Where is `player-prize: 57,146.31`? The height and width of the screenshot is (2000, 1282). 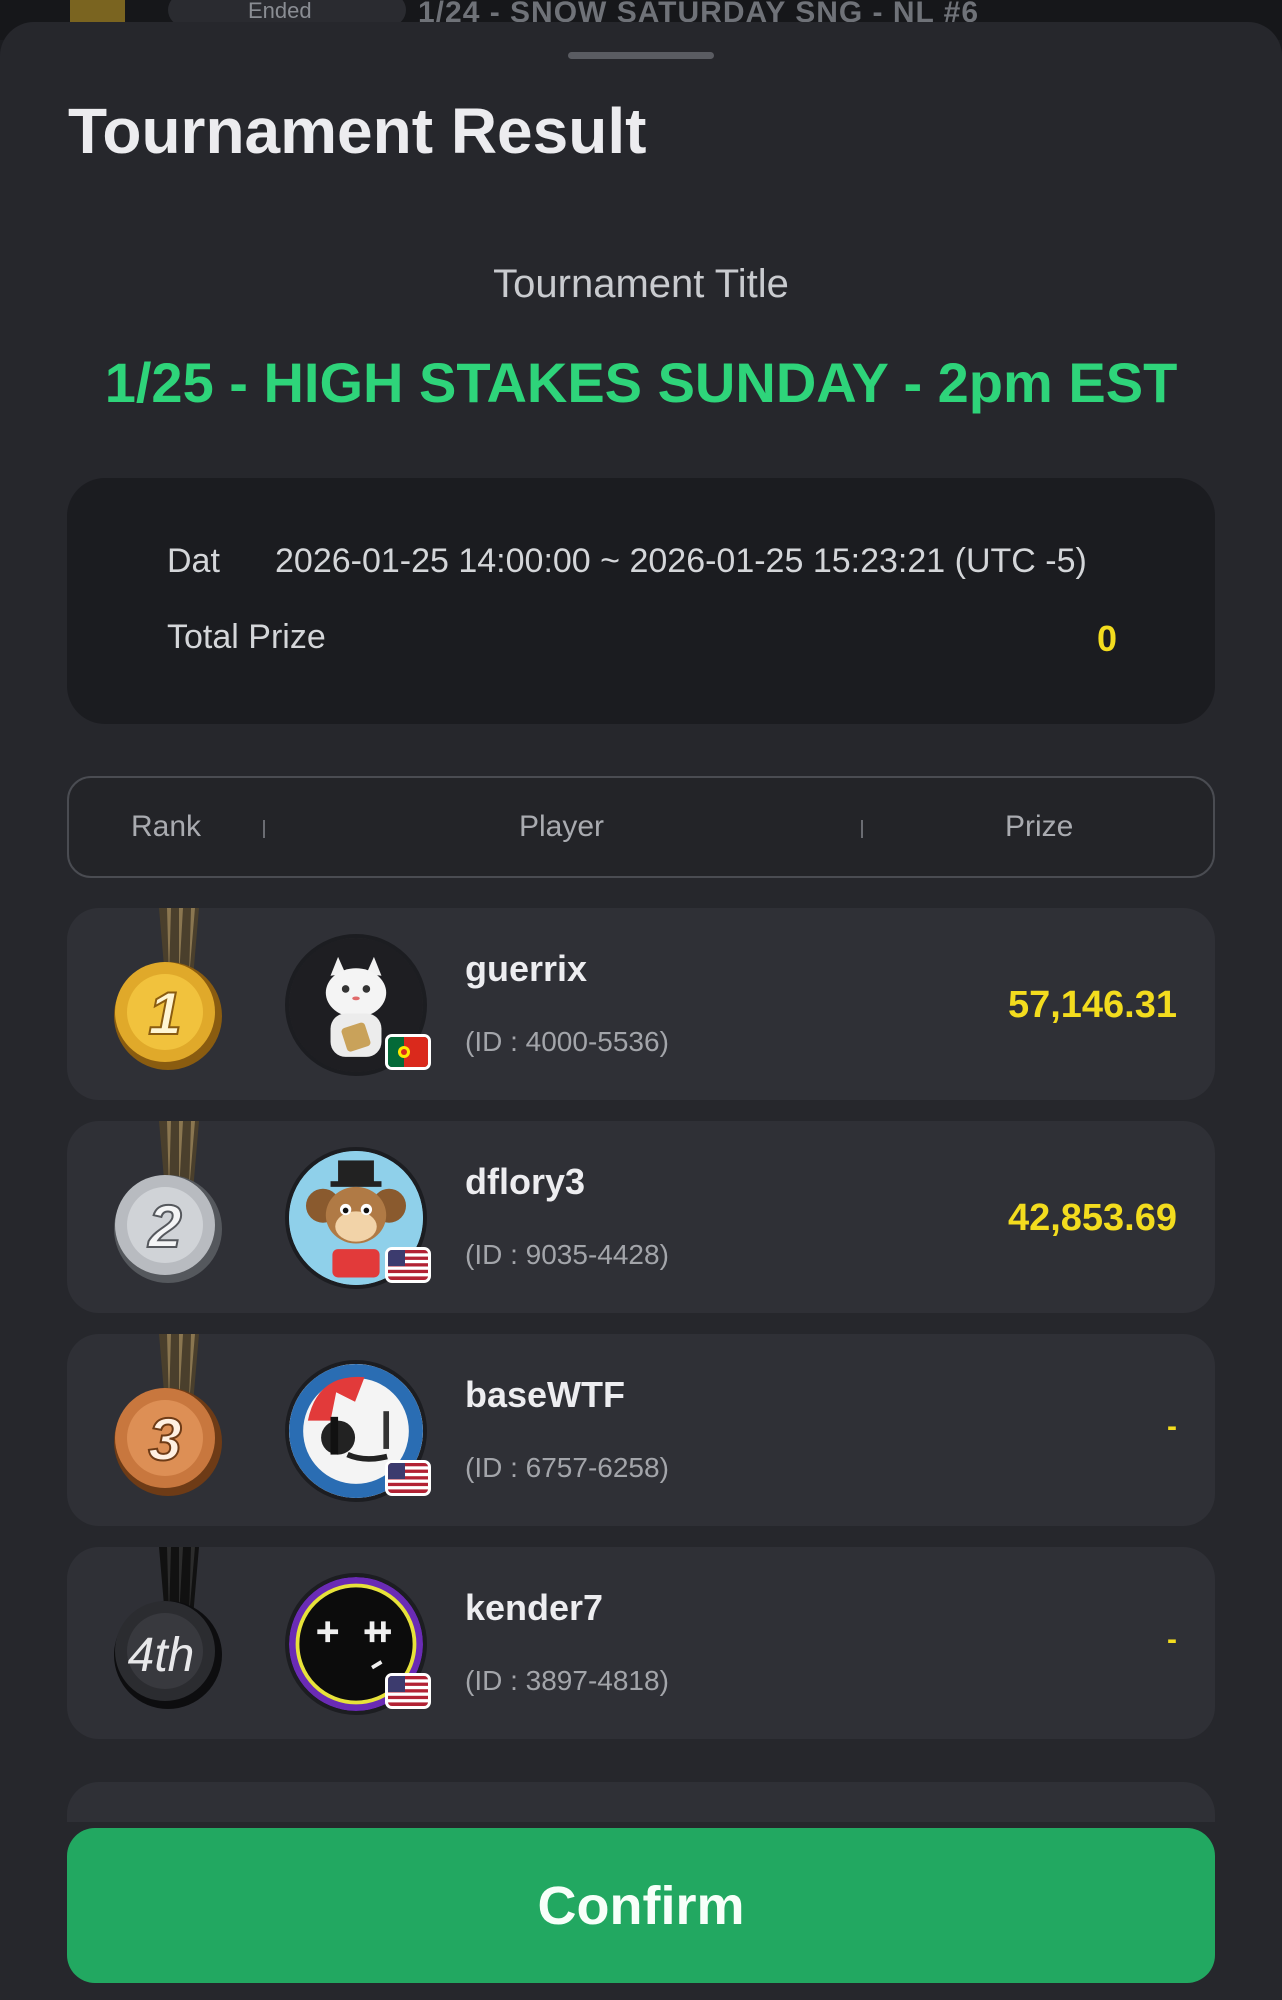
player-prize: 57,146.31 is located at coordinates (1092, 1005).